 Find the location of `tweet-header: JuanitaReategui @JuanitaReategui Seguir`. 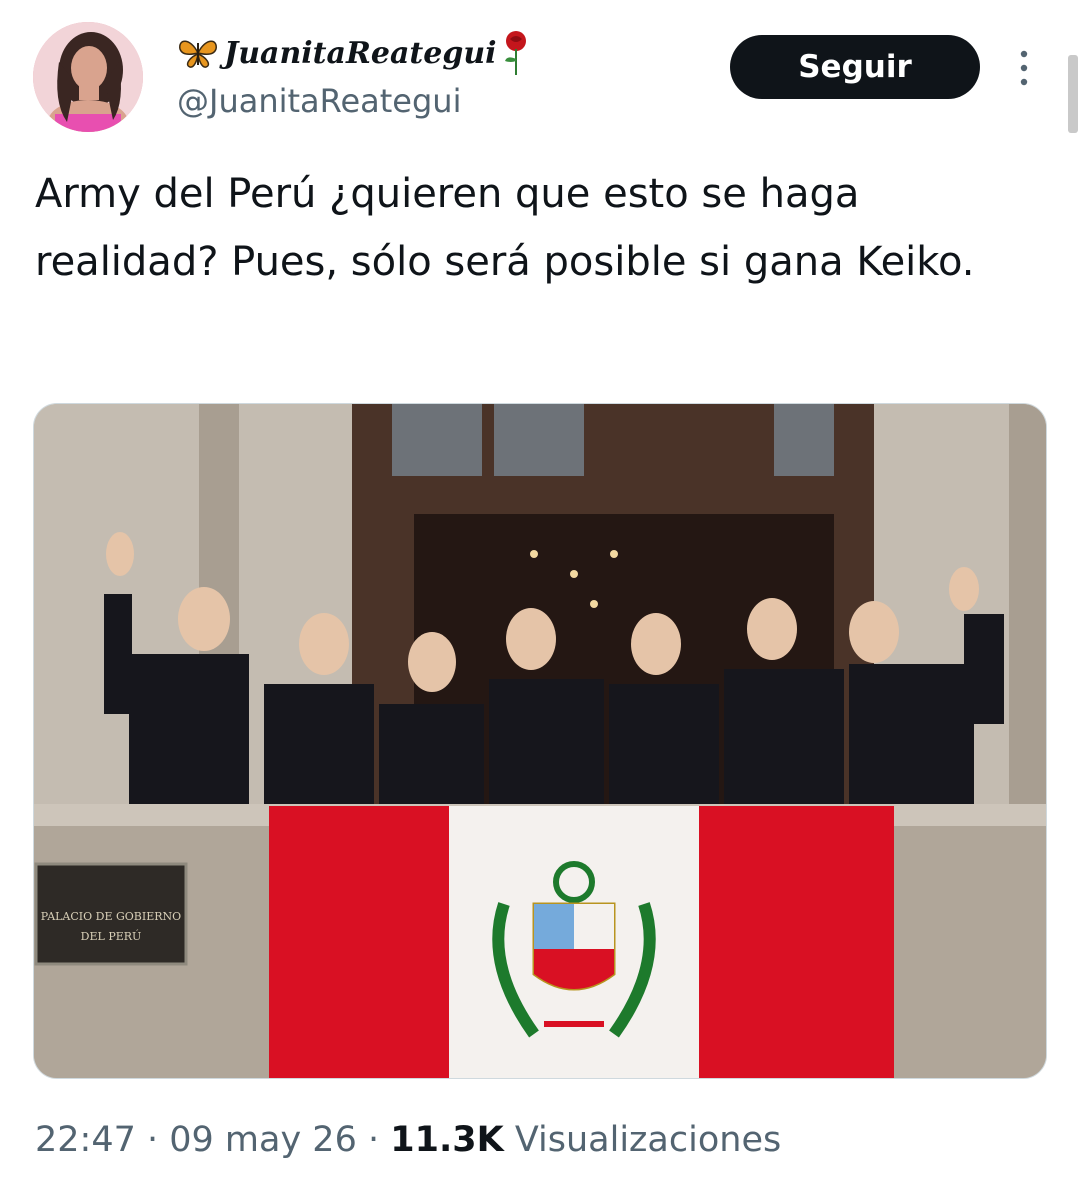

tweet-header: JuanitaReategui @JuanitaReategui Seguir is located at coordinates (540, 70).